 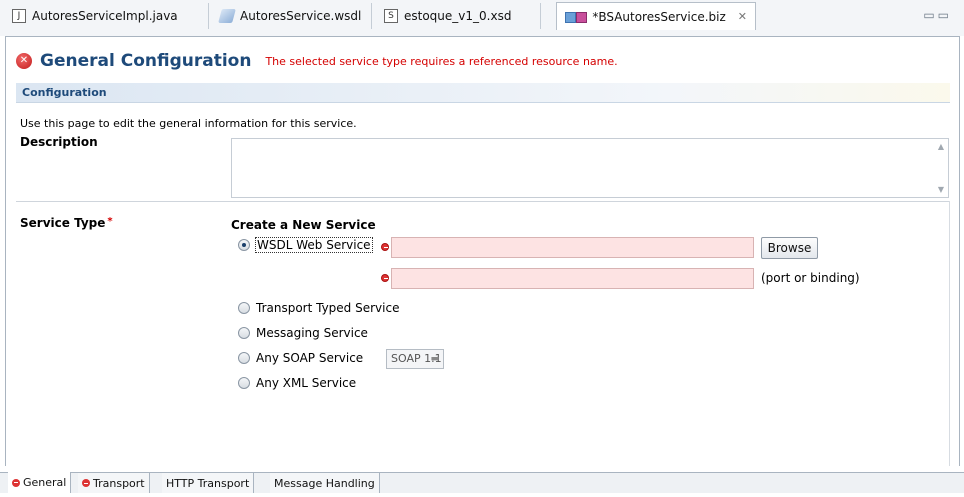 I want to click on tab-http-transport: HTTP Transport, so click(x=208, y=482).